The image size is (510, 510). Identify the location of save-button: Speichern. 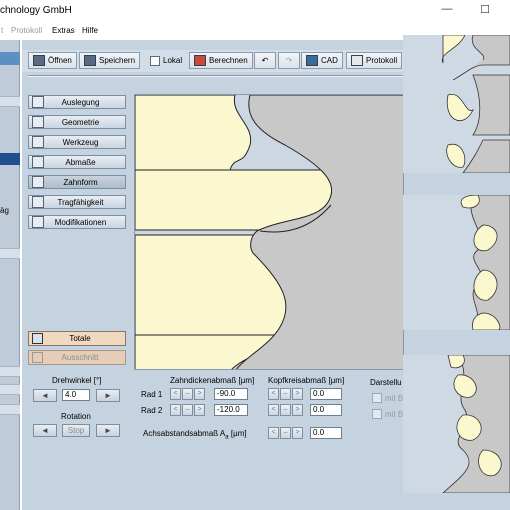
(110, 60).